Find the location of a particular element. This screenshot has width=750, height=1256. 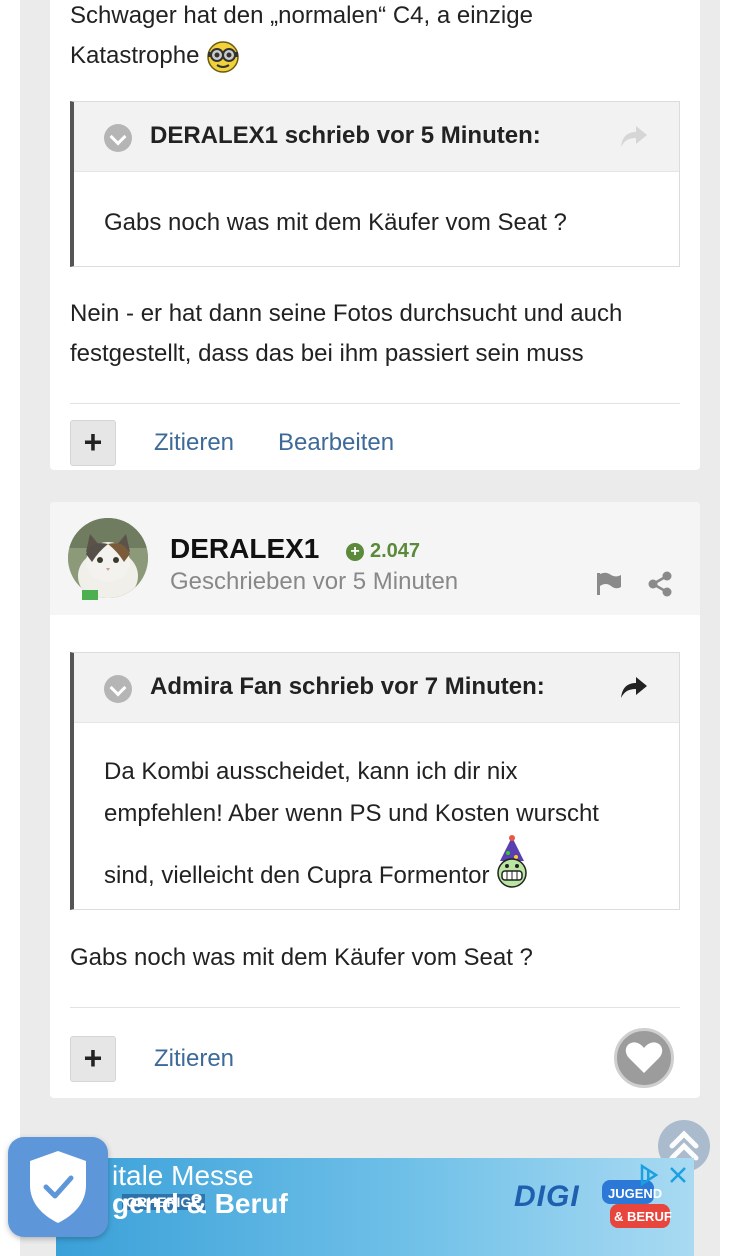

quote-header: DERALEX1 schrieb vor 5 Minuten: is located at coordinates (376, 137).